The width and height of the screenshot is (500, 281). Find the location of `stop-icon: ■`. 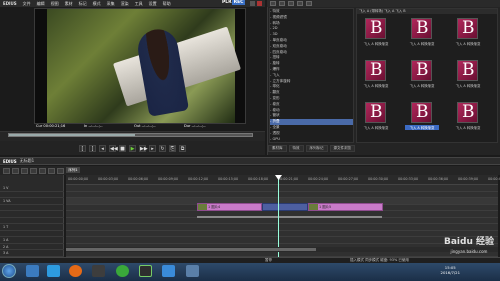

stop-icon: ■ is located at coordinates (122, 148).